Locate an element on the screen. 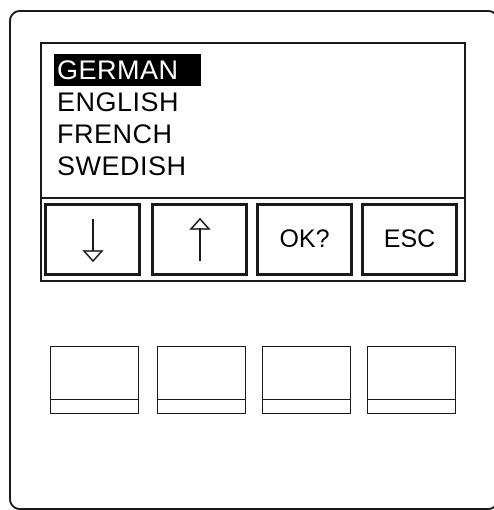  ok-softkey: OK? is located at coordinates (304, 239).